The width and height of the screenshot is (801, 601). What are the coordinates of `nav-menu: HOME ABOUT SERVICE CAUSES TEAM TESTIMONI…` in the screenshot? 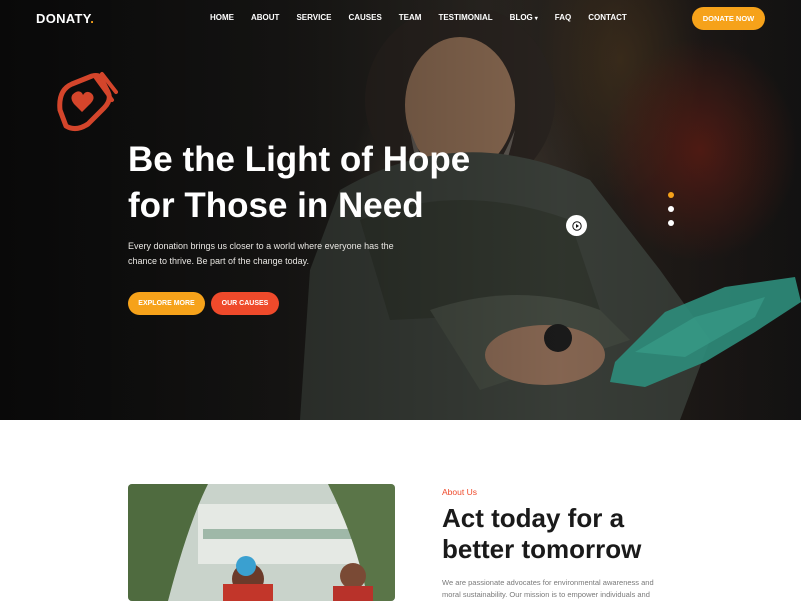 It's located at (427, 17).